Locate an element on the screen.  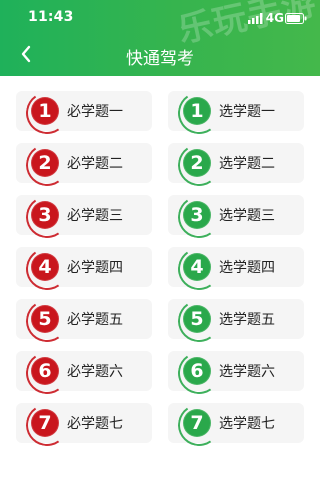
optional-set-1-card: 1 选学题一 is located at coordinates (236, 111).